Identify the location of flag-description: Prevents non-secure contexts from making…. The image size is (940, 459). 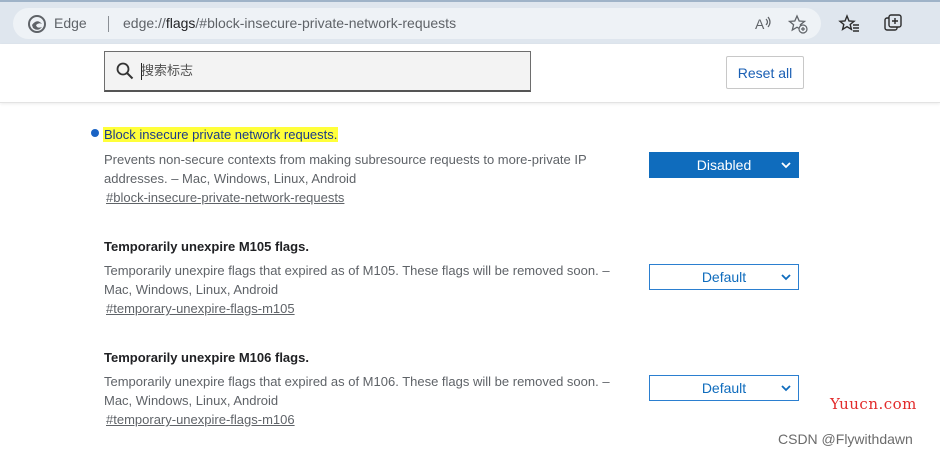
(345, 169).